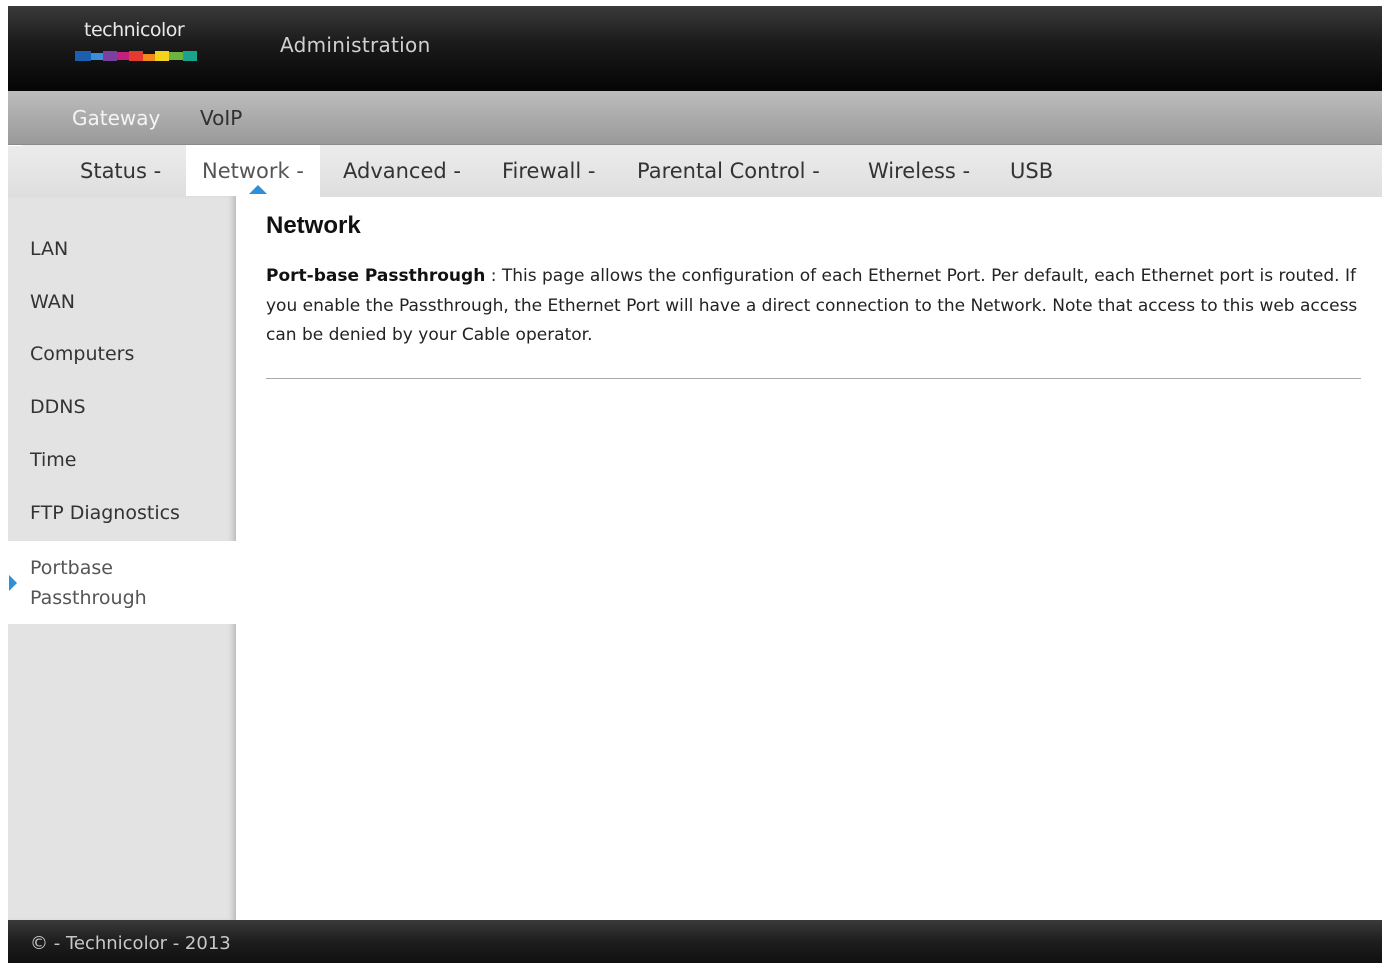 This screenshot has height=963, width=1386. Describe the element at coordinates (313, 225) in the screenshot. I see `page-title: Network` at that location.